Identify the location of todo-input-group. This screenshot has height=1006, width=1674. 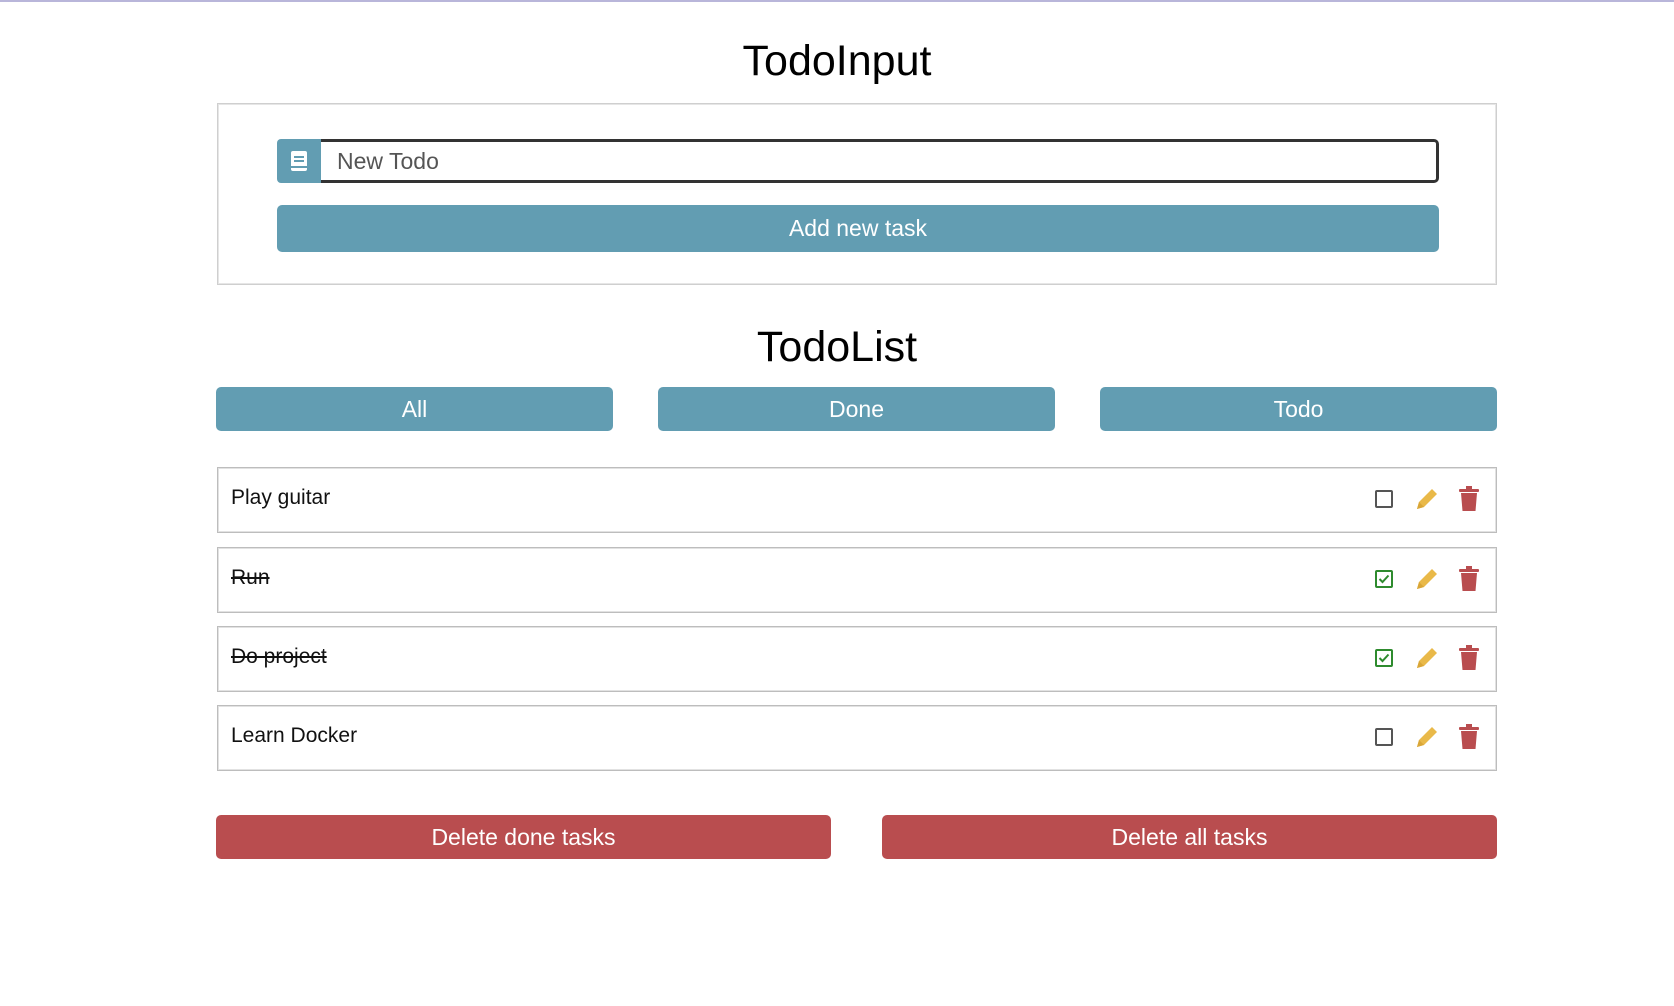
(858, 161).